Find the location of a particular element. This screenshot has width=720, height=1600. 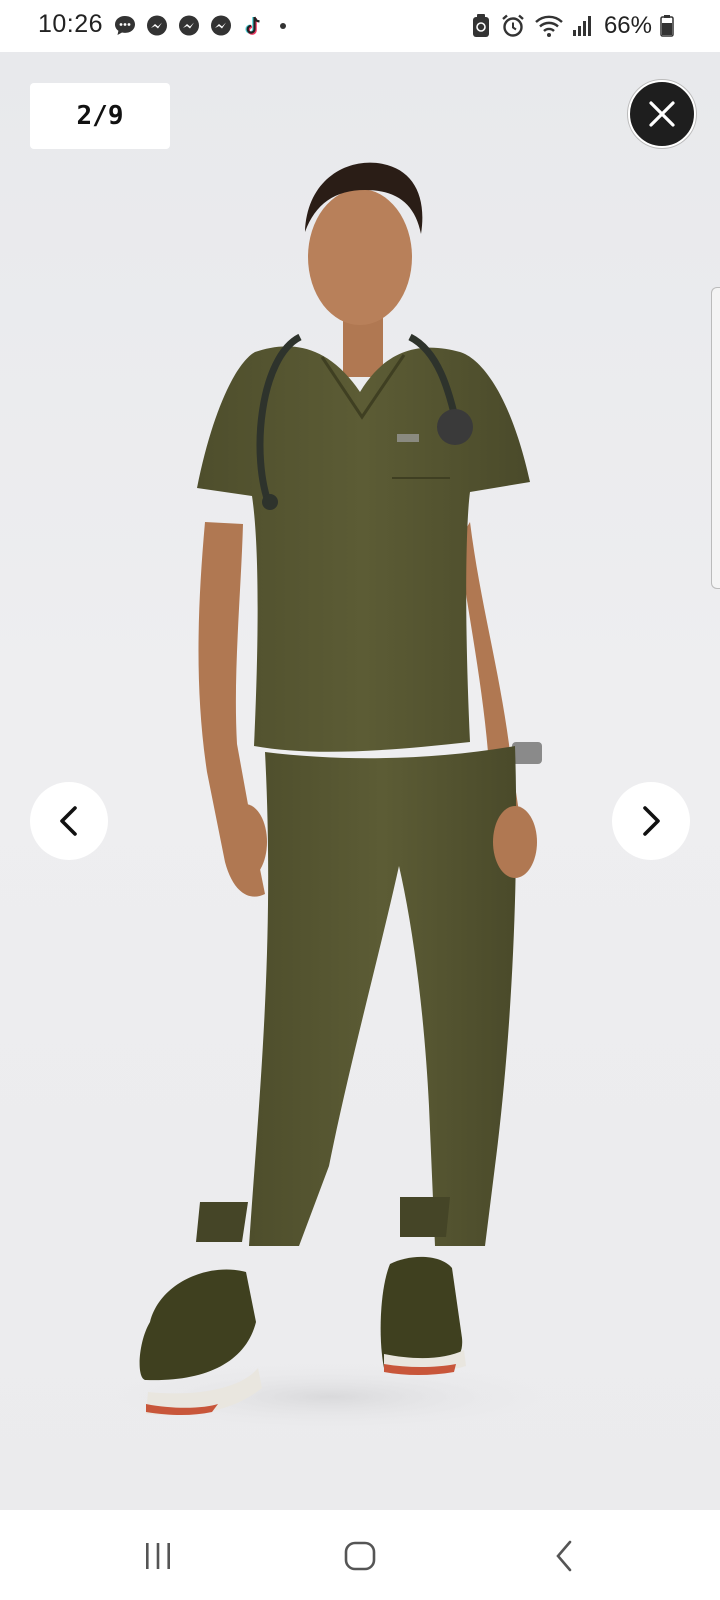

notification-icons is located at coordinates (199, 26).